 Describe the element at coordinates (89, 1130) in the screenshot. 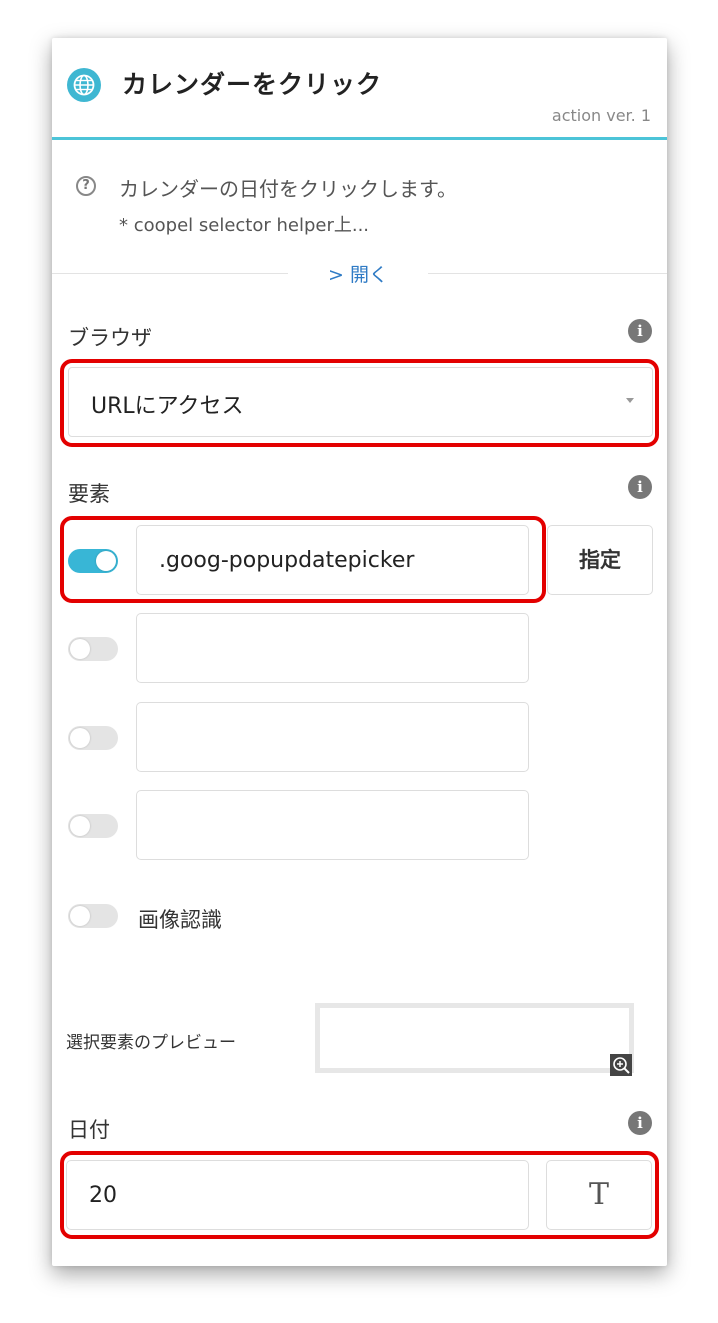

I see `date-label: 日付` at that location.